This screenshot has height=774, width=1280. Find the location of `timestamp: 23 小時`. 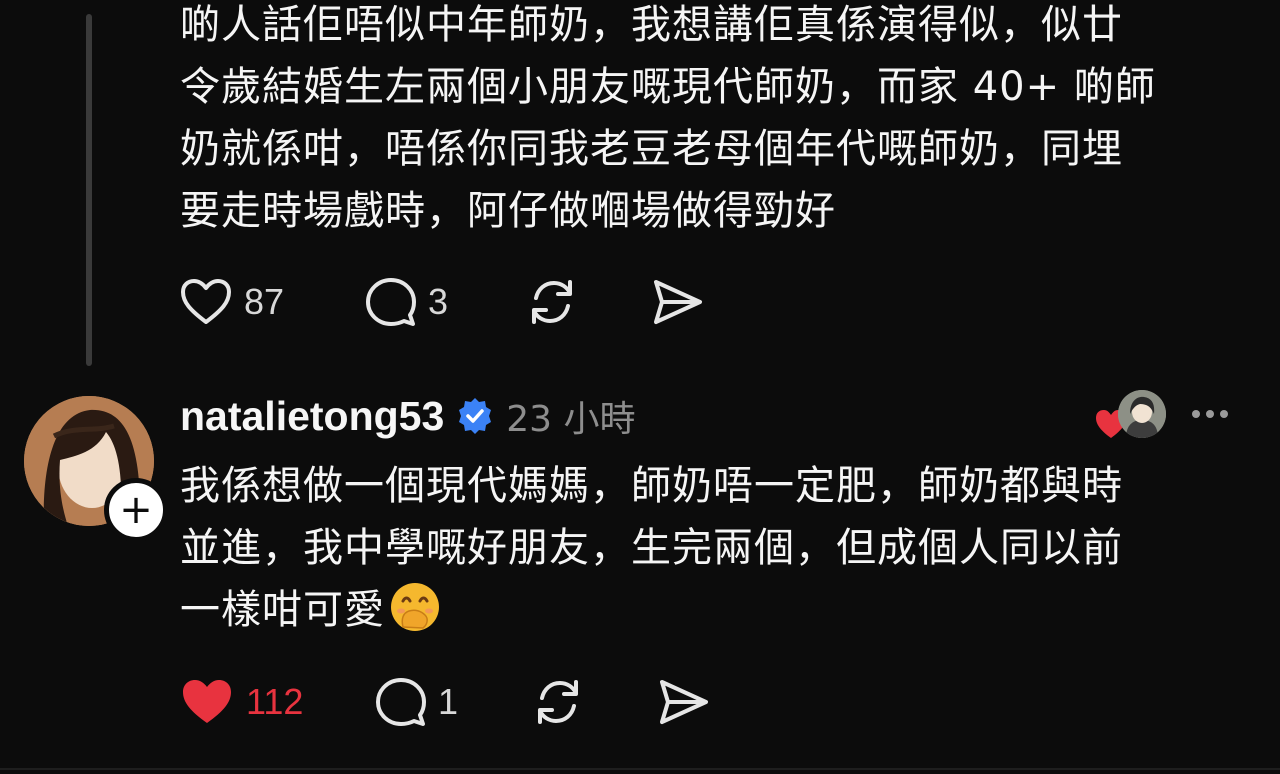

timestamp: 23 小時 is located at coordinates (571, 419).